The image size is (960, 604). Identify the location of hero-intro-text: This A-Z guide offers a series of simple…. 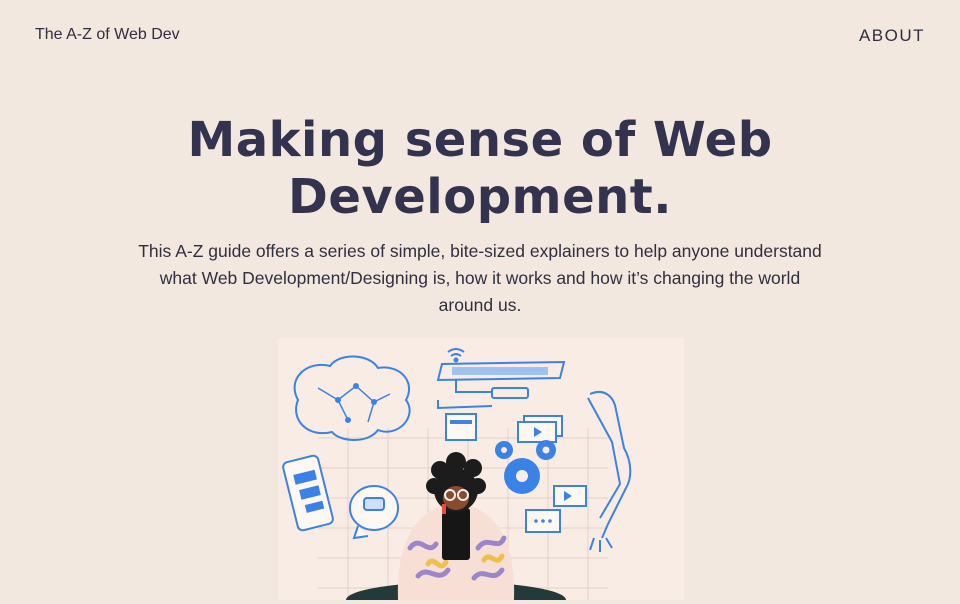
(480, 278).